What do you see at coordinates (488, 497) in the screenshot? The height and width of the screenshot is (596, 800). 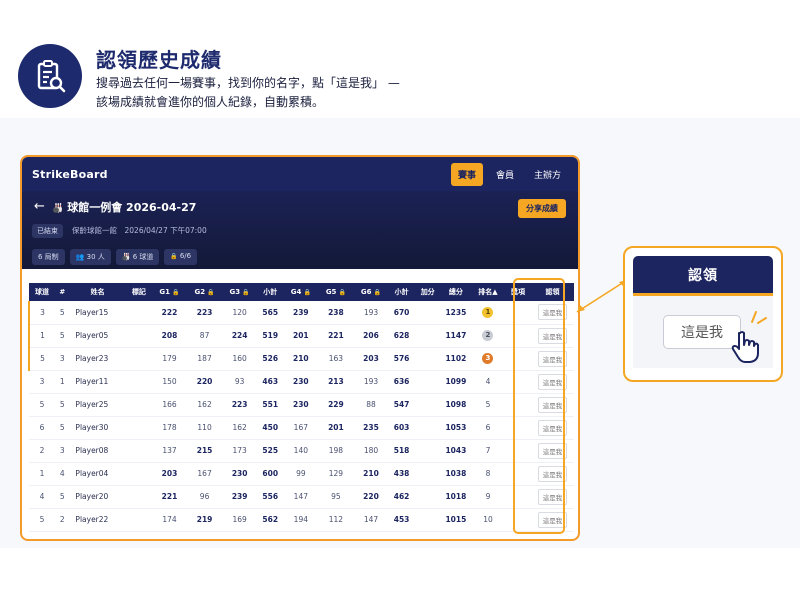 I see `cell-rank: 9` at bounding box center [488, 497].